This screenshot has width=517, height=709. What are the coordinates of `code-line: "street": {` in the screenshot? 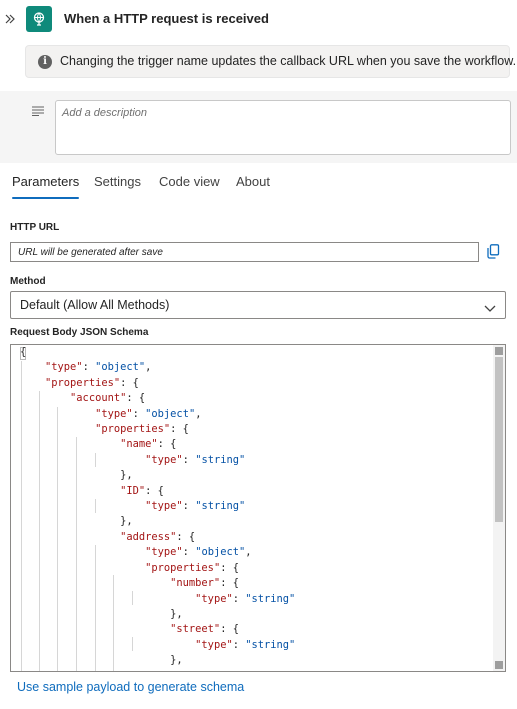 It's located at (204, 629).